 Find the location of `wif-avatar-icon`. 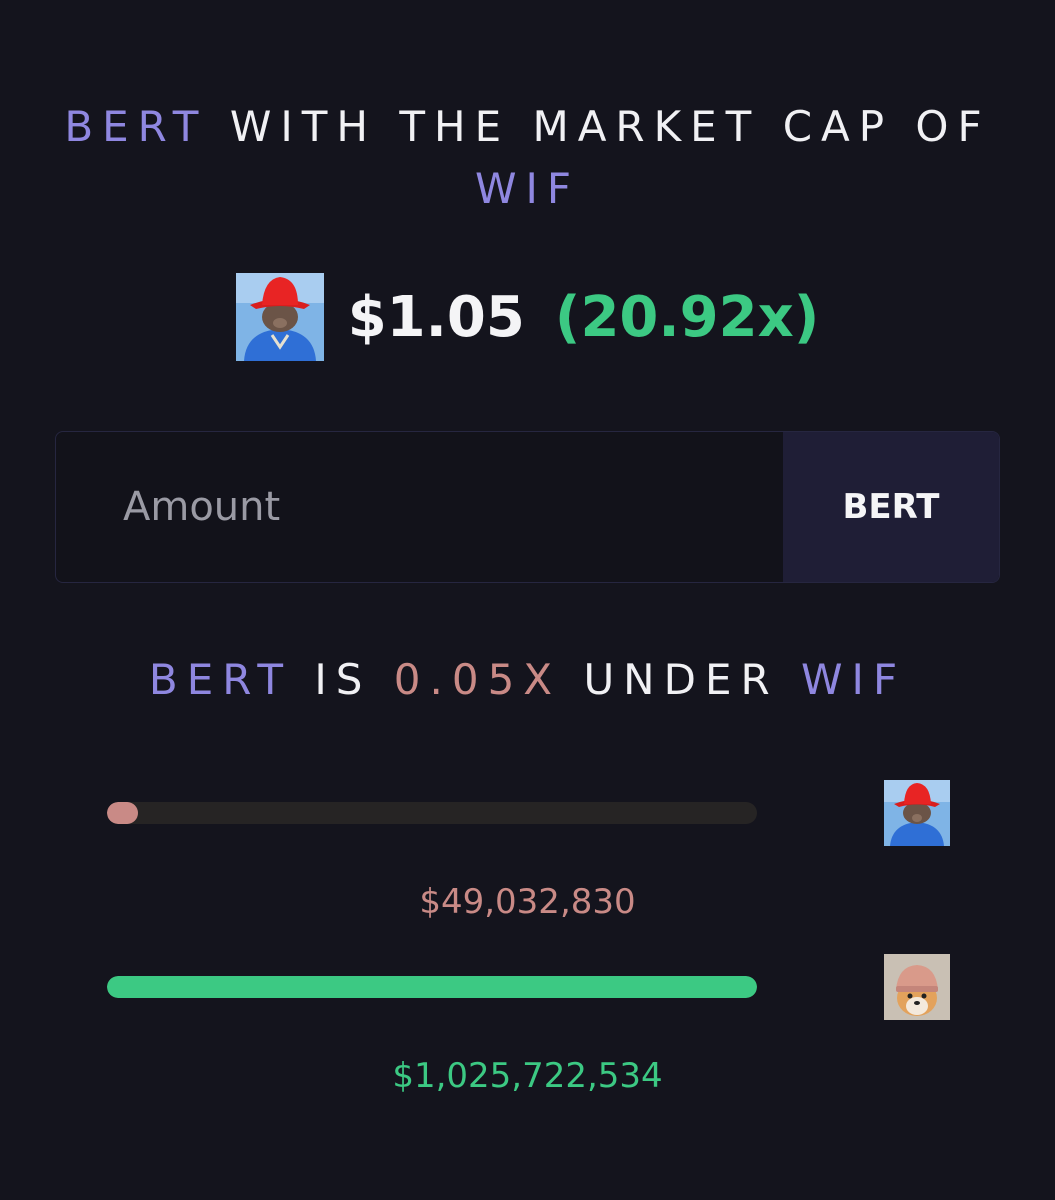

wif-avatar-icon is located at coordinates (917, 987).